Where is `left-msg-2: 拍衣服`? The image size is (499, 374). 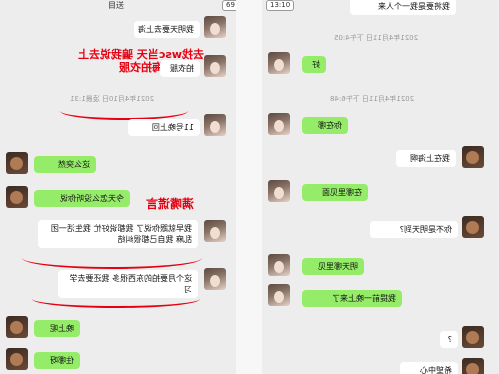
left-msg-2: 拍衣服 is located at coordinates (180, 68).